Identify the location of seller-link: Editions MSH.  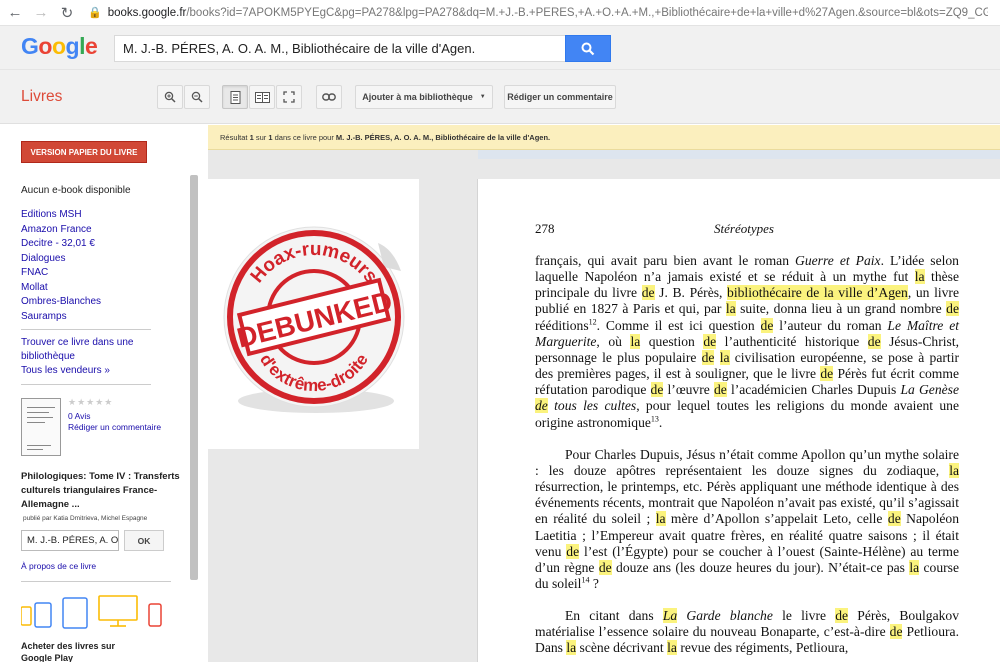
(51, 214).